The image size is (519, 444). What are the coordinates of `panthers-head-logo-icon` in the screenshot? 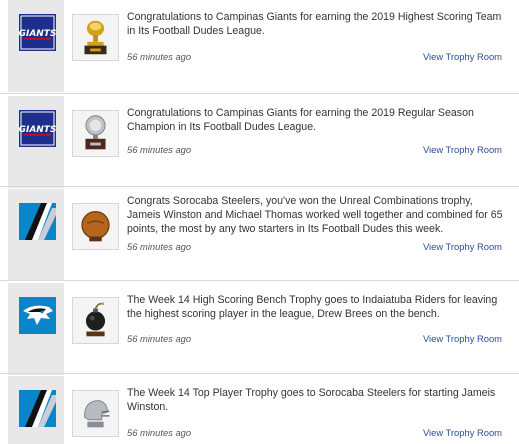 It's located at (37, 315).